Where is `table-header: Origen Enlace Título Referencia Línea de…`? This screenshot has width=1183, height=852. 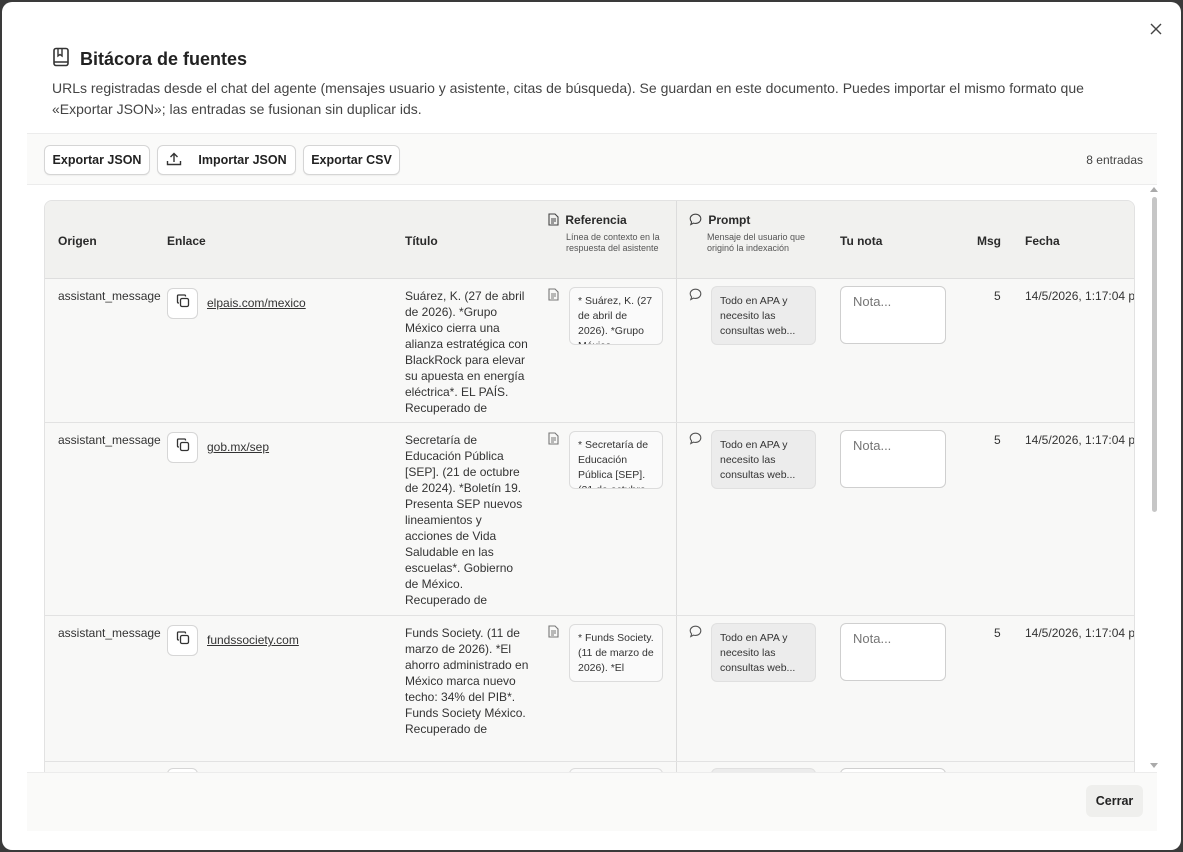 table-header: Origen Enlace Título Referencia Línea de… is located at coordinates (589, 240).